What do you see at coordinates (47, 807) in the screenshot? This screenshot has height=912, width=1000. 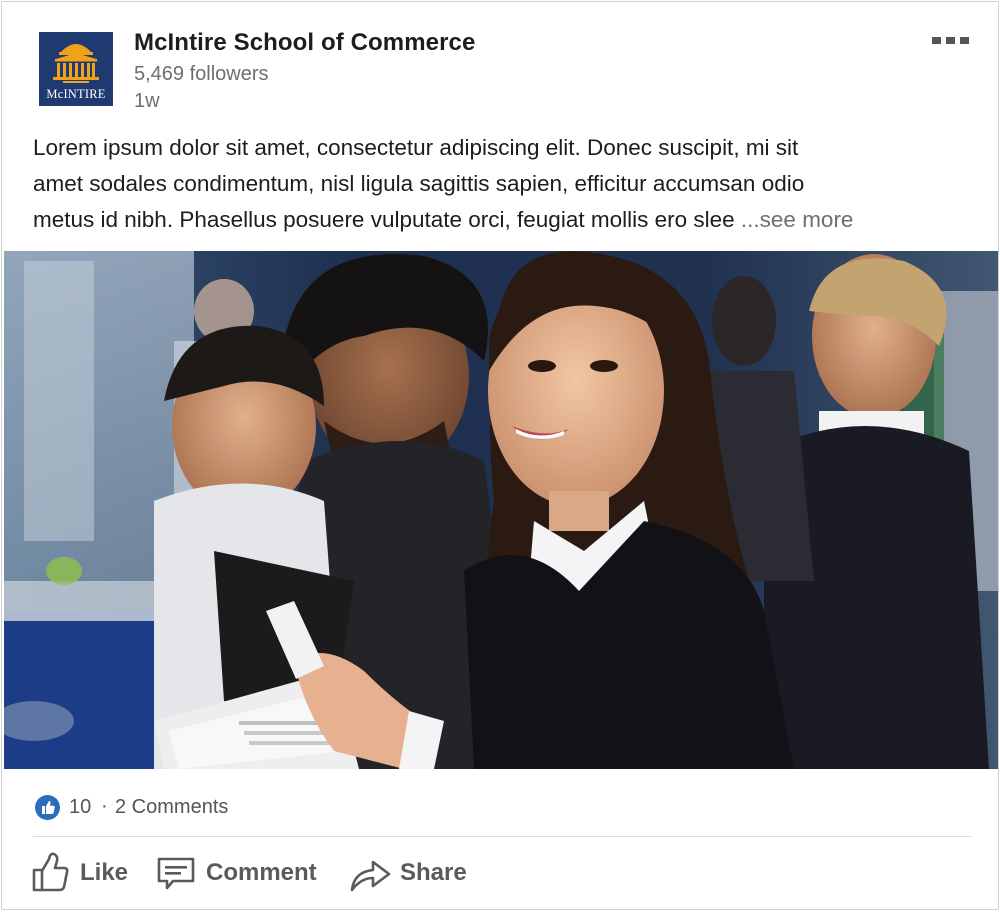 I see `like-reaction-icon` at bounding box center [47, 807].